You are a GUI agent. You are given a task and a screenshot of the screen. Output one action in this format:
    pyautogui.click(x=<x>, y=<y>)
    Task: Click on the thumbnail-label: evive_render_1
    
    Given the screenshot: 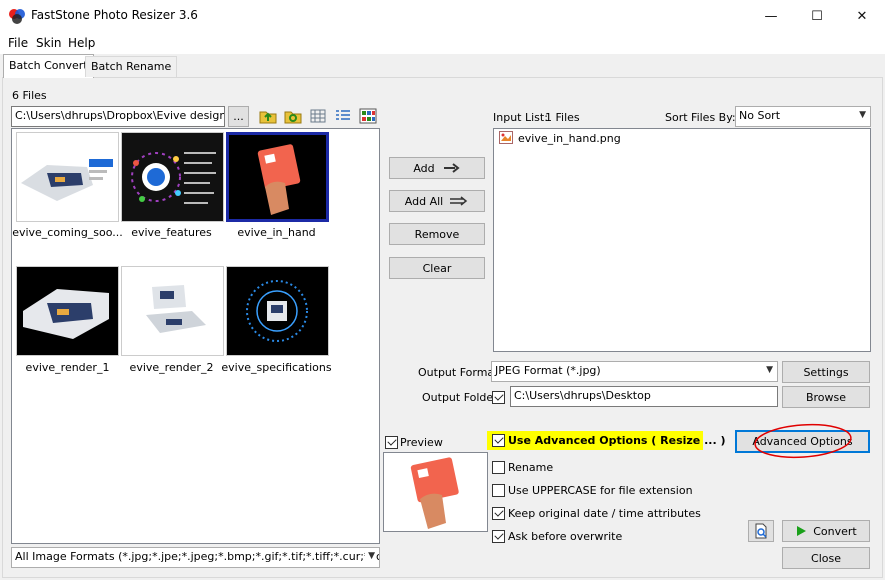 What is the action you would take?
    pyautogui.click(x=67, y=367)
    